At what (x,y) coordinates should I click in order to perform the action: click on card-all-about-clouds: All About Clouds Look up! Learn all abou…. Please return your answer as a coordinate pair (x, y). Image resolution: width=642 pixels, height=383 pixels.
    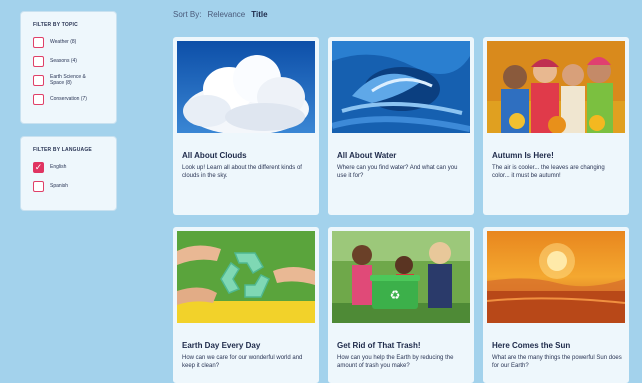
    Looking at the image, I should click on (246, 126).